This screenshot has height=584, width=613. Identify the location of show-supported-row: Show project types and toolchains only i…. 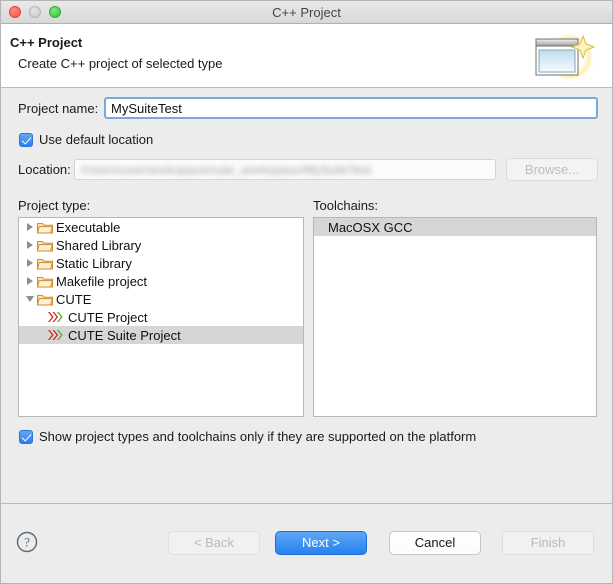
(247, 436).